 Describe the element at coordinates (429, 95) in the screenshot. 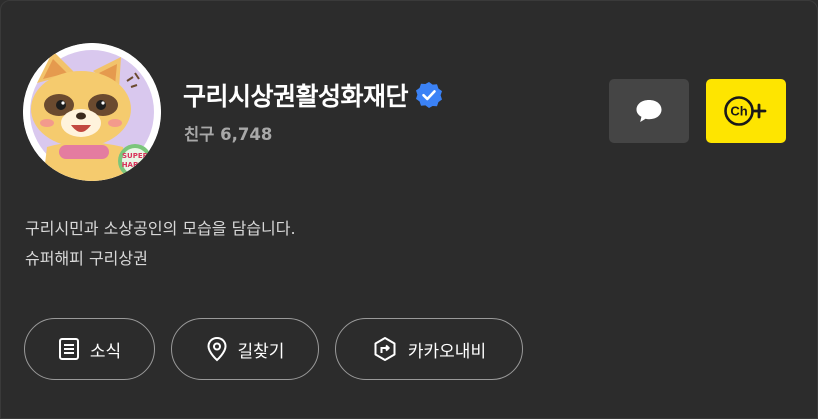

I see `verified-badge-icon` at that location.